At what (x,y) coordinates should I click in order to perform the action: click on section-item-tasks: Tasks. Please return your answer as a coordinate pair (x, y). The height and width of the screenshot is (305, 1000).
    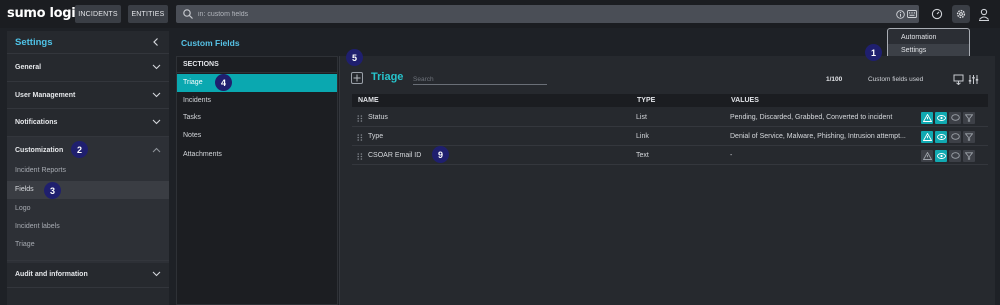
    Looking at the image, I should click on (257, 118).